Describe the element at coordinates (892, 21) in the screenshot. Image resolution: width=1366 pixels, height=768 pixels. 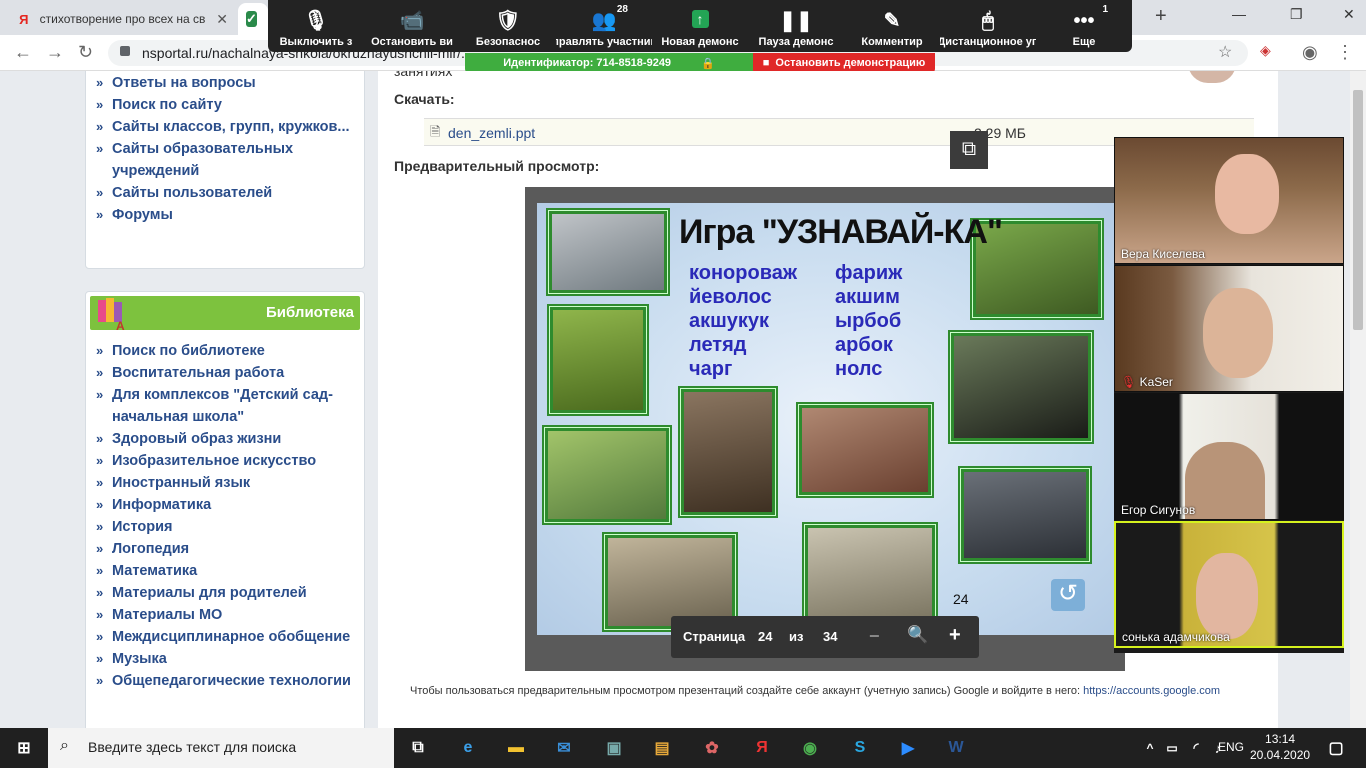
I see `pencil-icon: ✎` at that location.